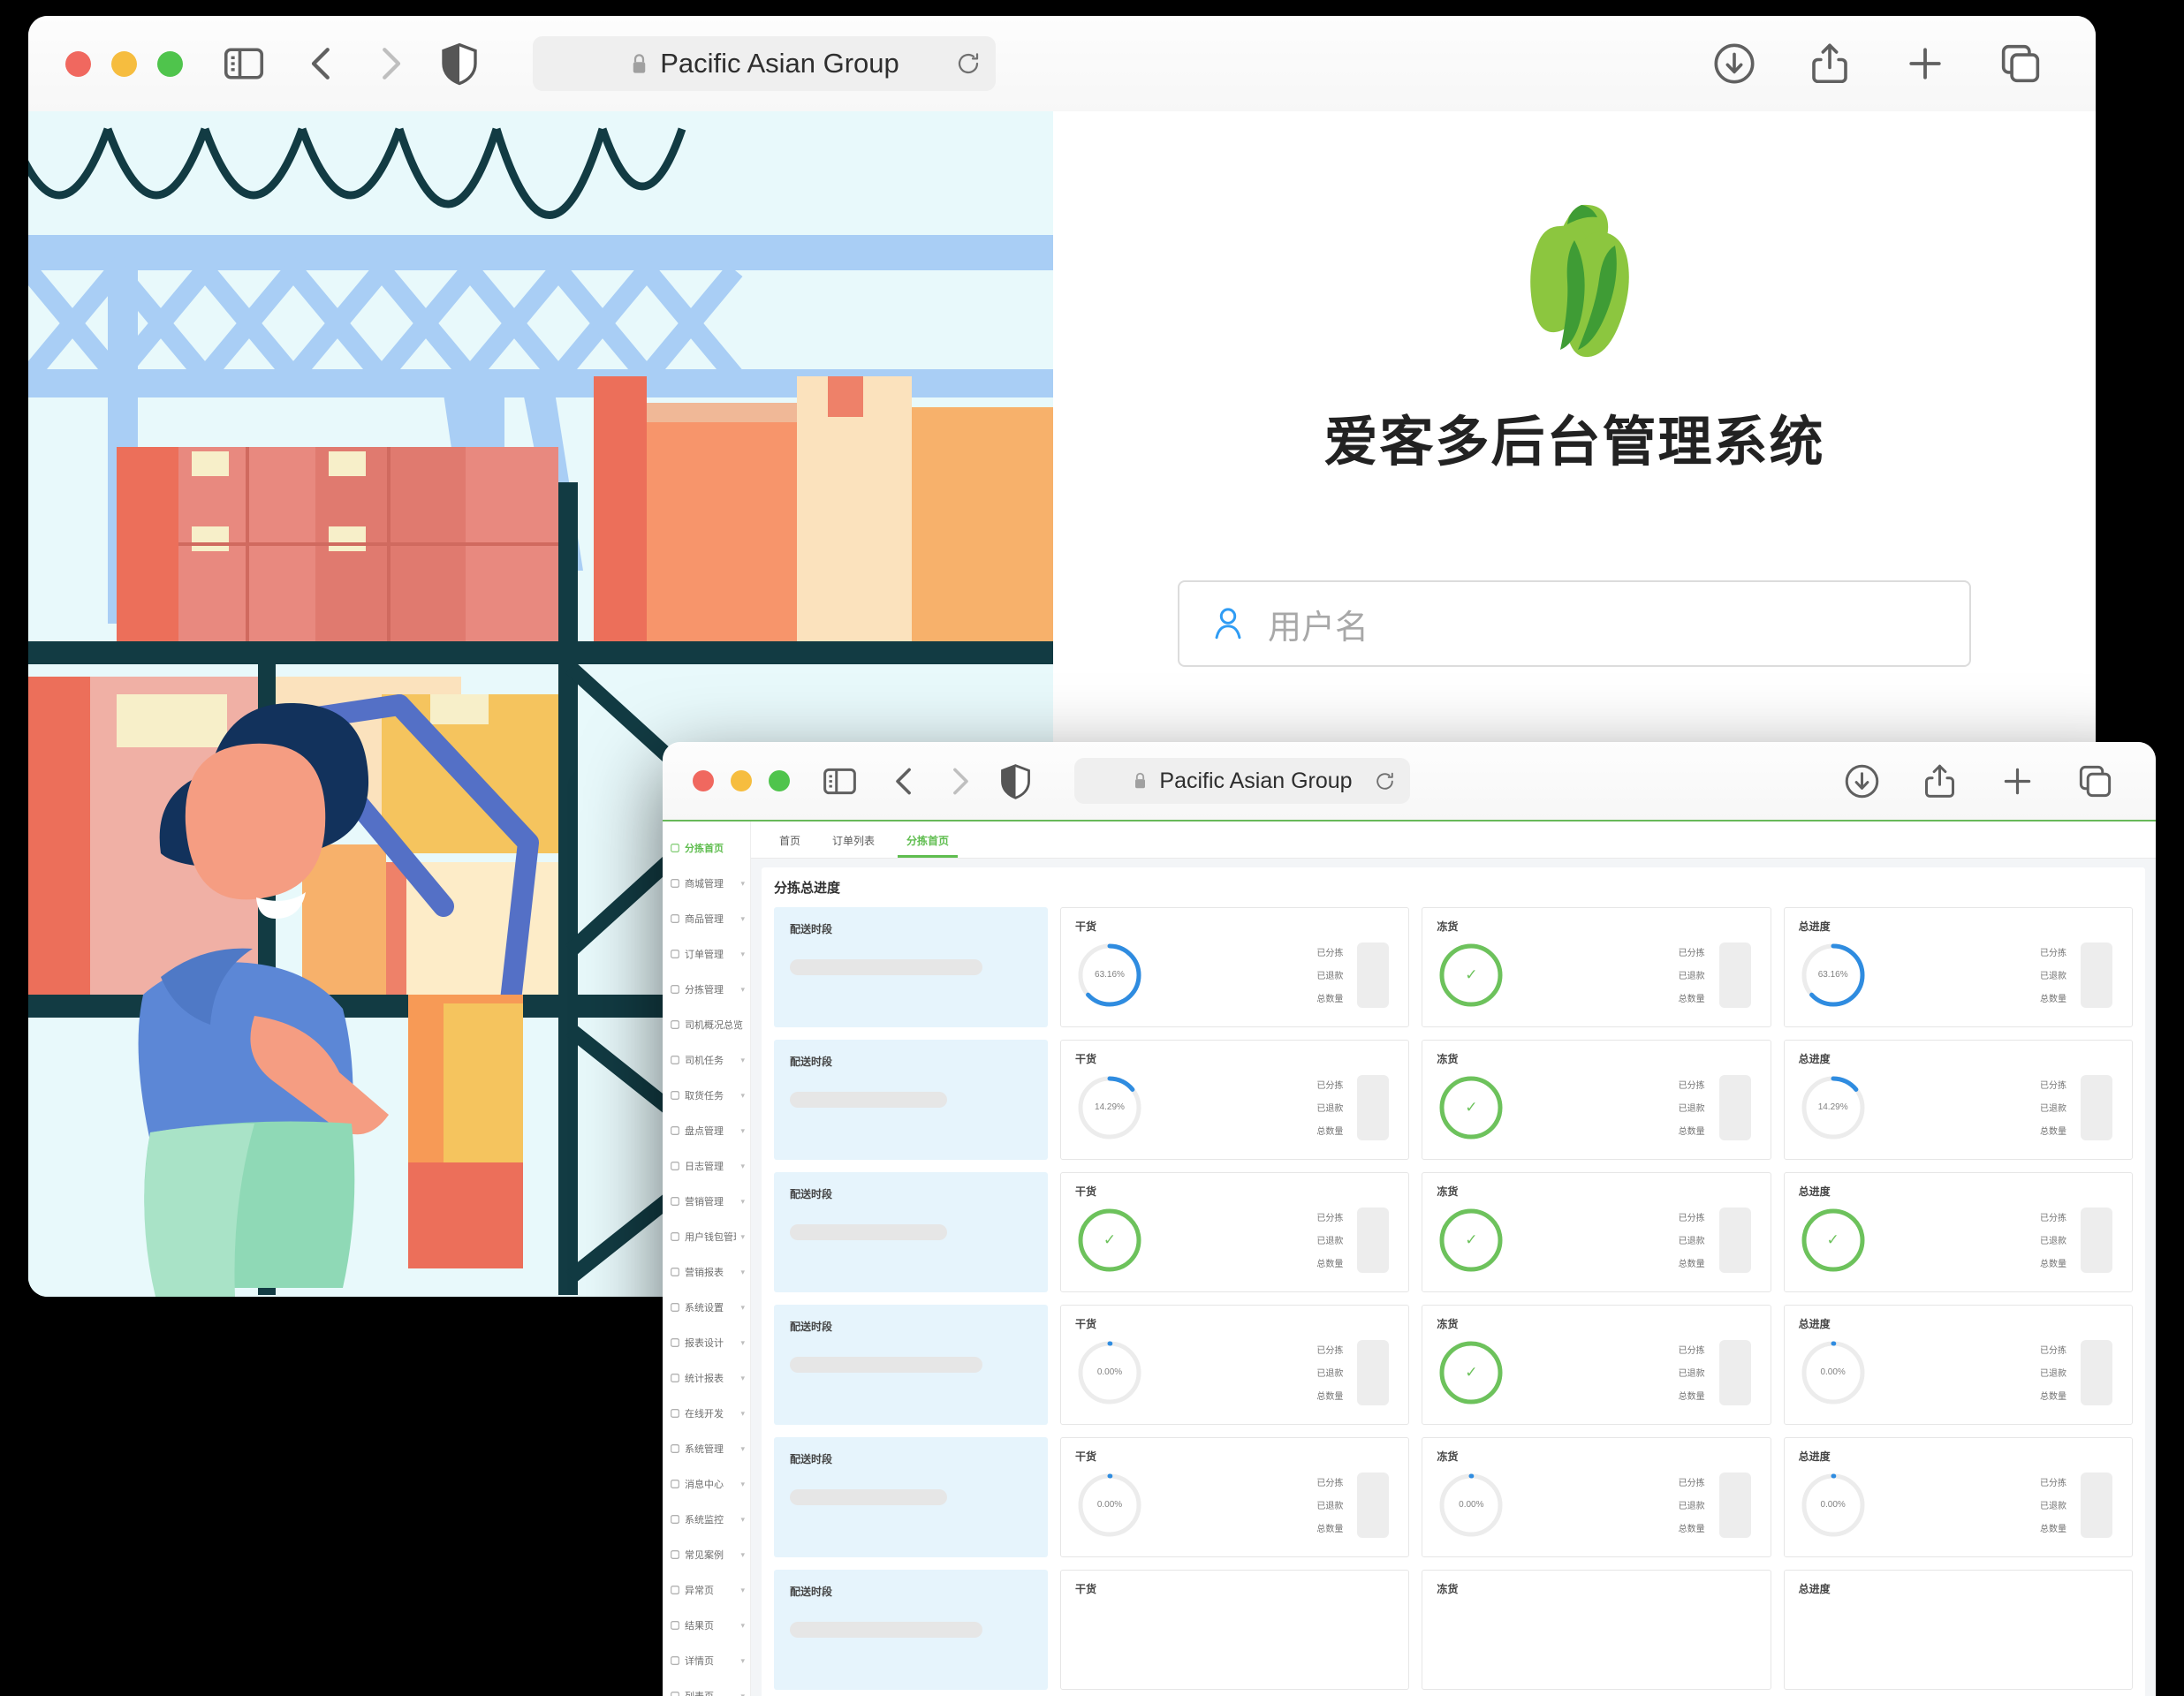 Image resolution: width=2184 pixels, height=1696 pixels. Describe the element at coordinates (706, 1660) in the screenshot. I see `sidebar-item-23: 详情页 ▾` at that location.